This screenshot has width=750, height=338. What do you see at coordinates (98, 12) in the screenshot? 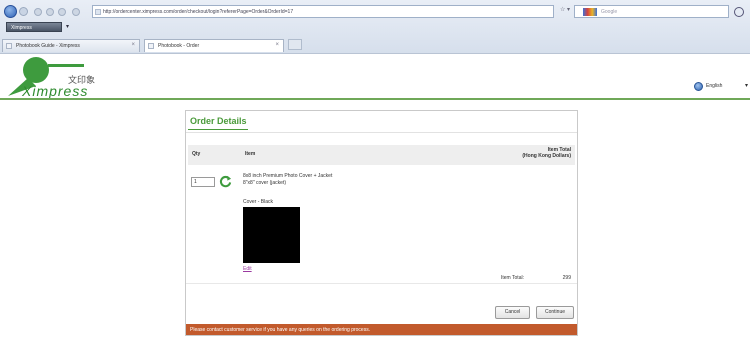
I see `page-favicon-icon` at bounding box center [98, 12].